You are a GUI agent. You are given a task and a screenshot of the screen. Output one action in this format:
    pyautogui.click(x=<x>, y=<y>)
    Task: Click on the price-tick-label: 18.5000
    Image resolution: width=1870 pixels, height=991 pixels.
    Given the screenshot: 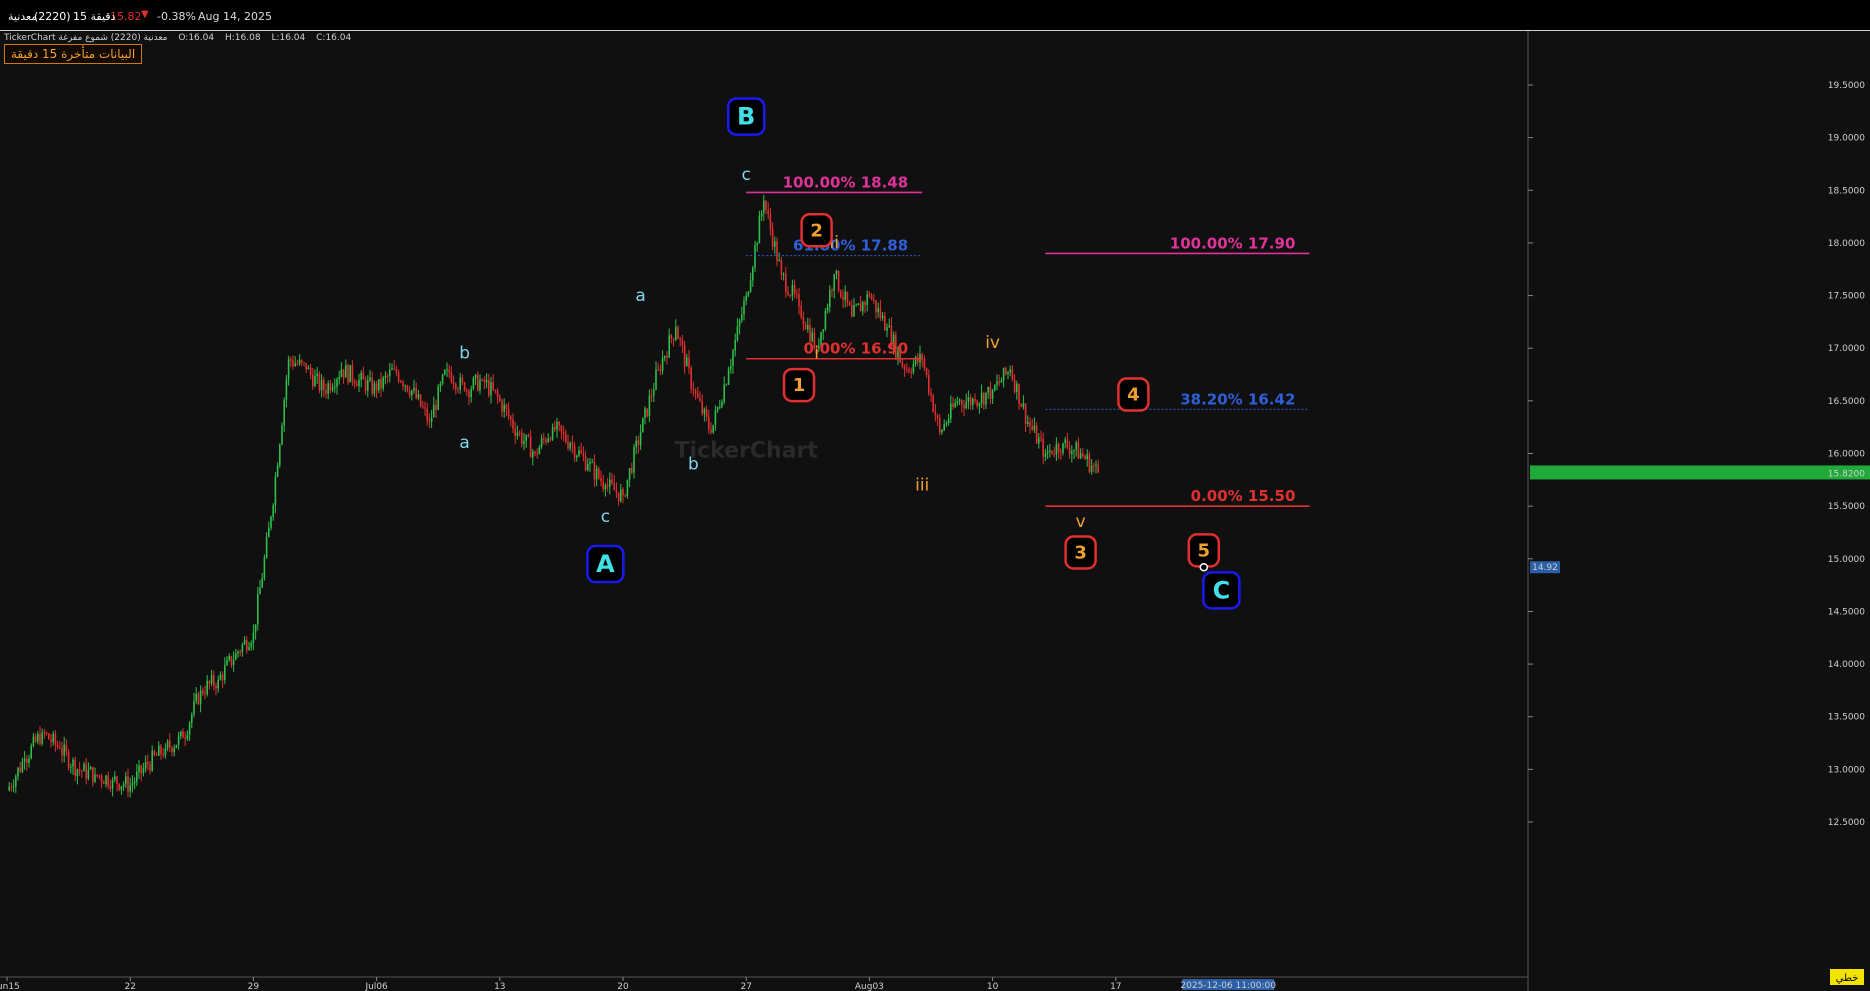 What is the action you would take?
    pyautogui.click(x=1846, y=191)
    